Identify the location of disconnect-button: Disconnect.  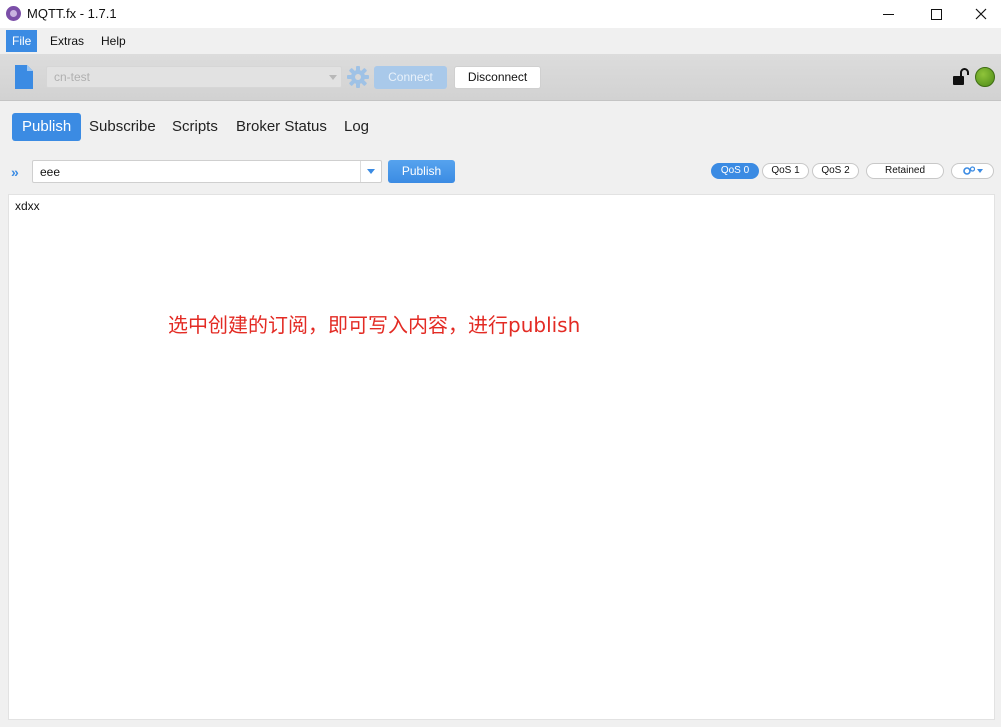
(497, 77).